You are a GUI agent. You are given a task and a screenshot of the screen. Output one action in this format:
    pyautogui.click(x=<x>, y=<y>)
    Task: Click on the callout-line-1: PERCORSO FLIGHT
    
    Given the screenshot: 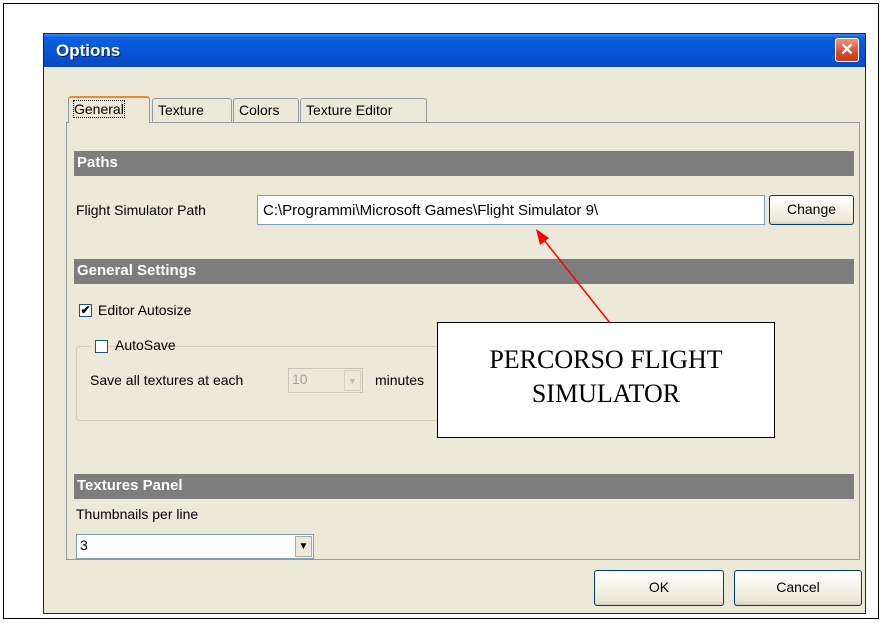 What is the action you would take?
    pyautogui.click(x=606, y=359)
    